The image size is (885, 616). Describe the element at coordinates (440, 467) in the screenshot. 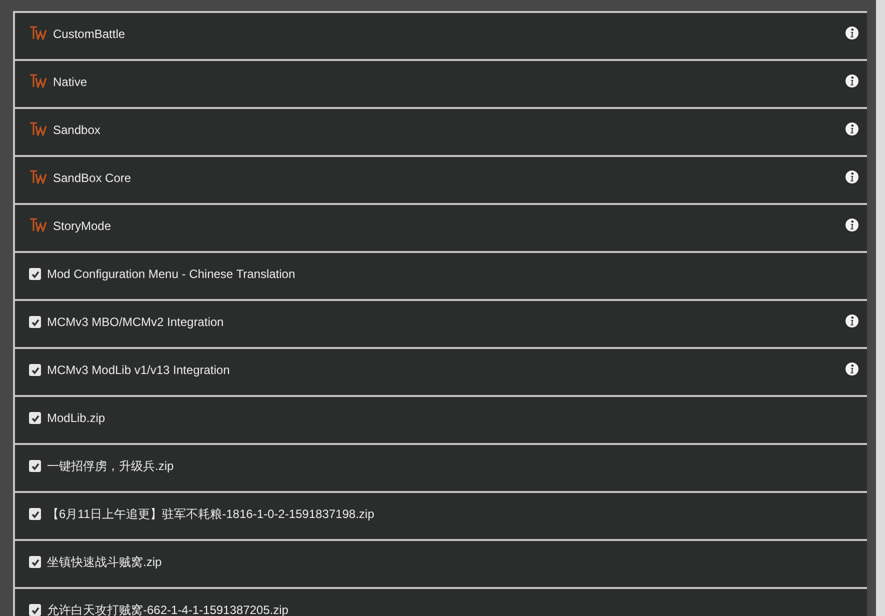

I see `mod-row: 一键招俘虏，升级兵.zip` at that location.